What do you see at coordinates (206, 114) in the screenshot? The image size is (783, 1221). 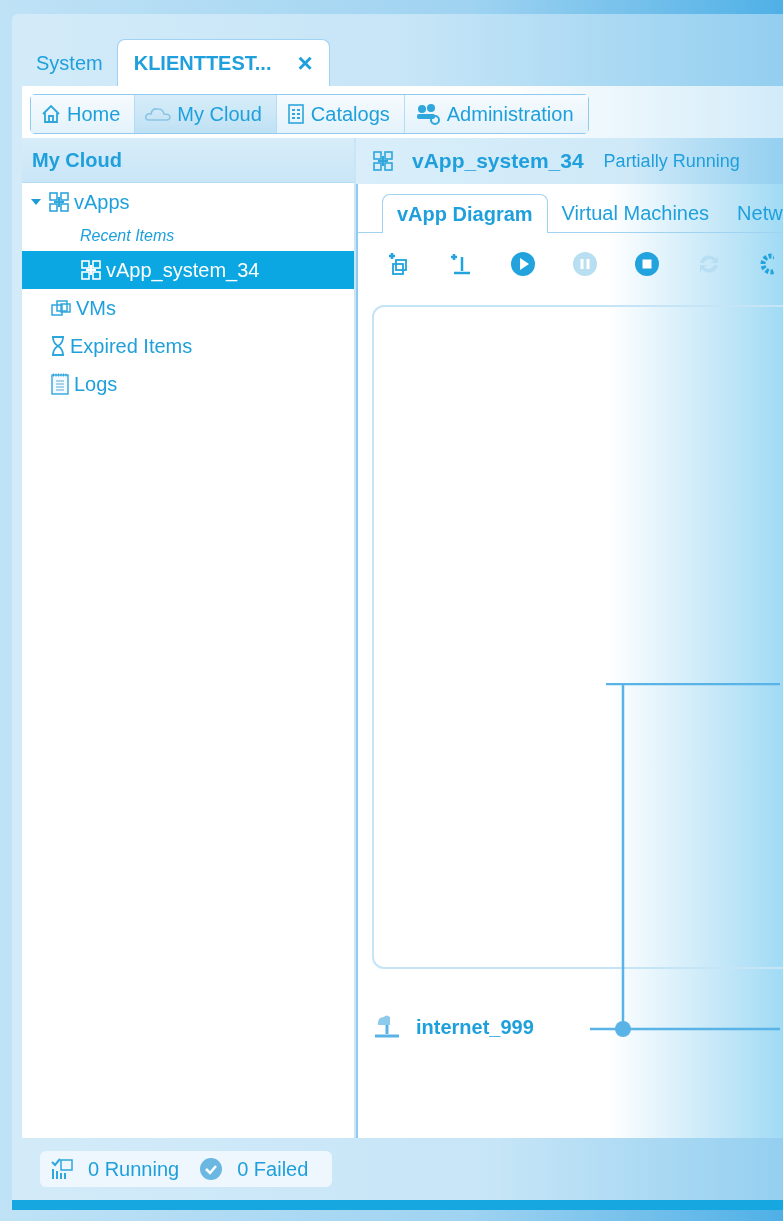 I see `nav-button: My Cloud` at bounding box center [206, 114].